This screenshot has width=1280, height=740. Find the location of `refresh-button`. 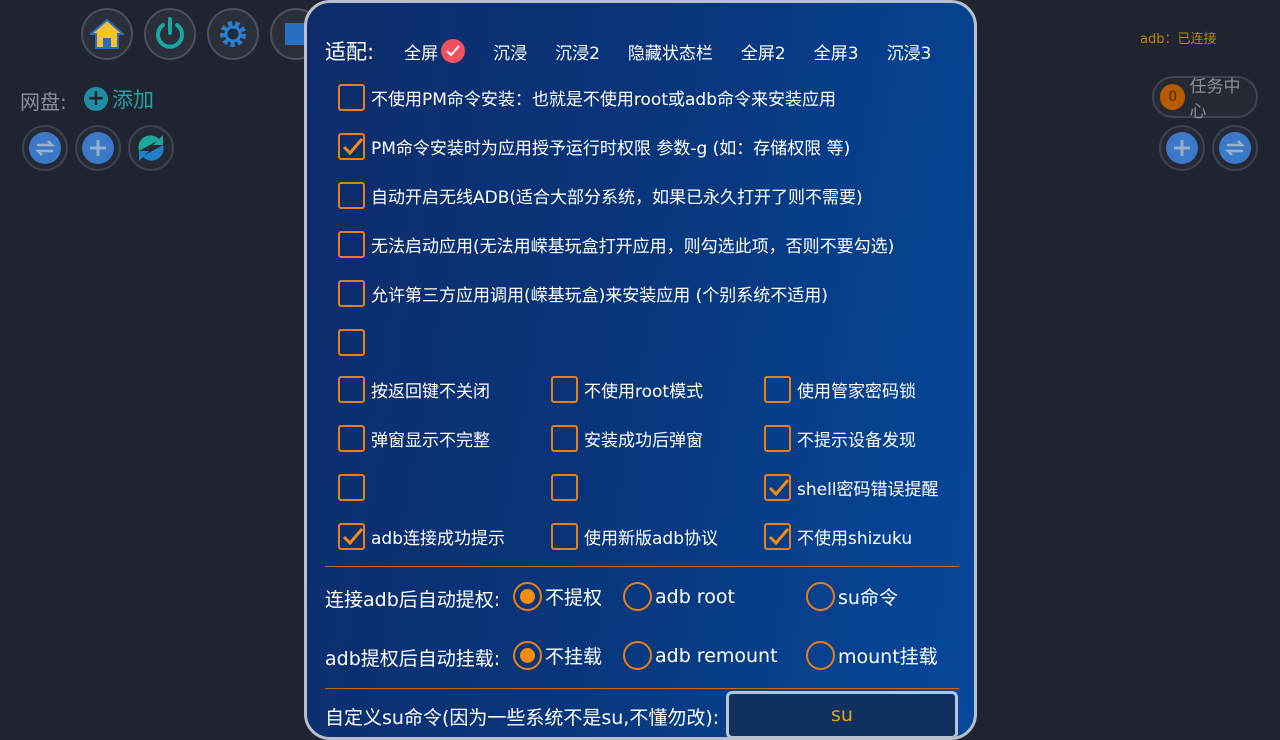

refresh-button is located at coordinates (151, 148).